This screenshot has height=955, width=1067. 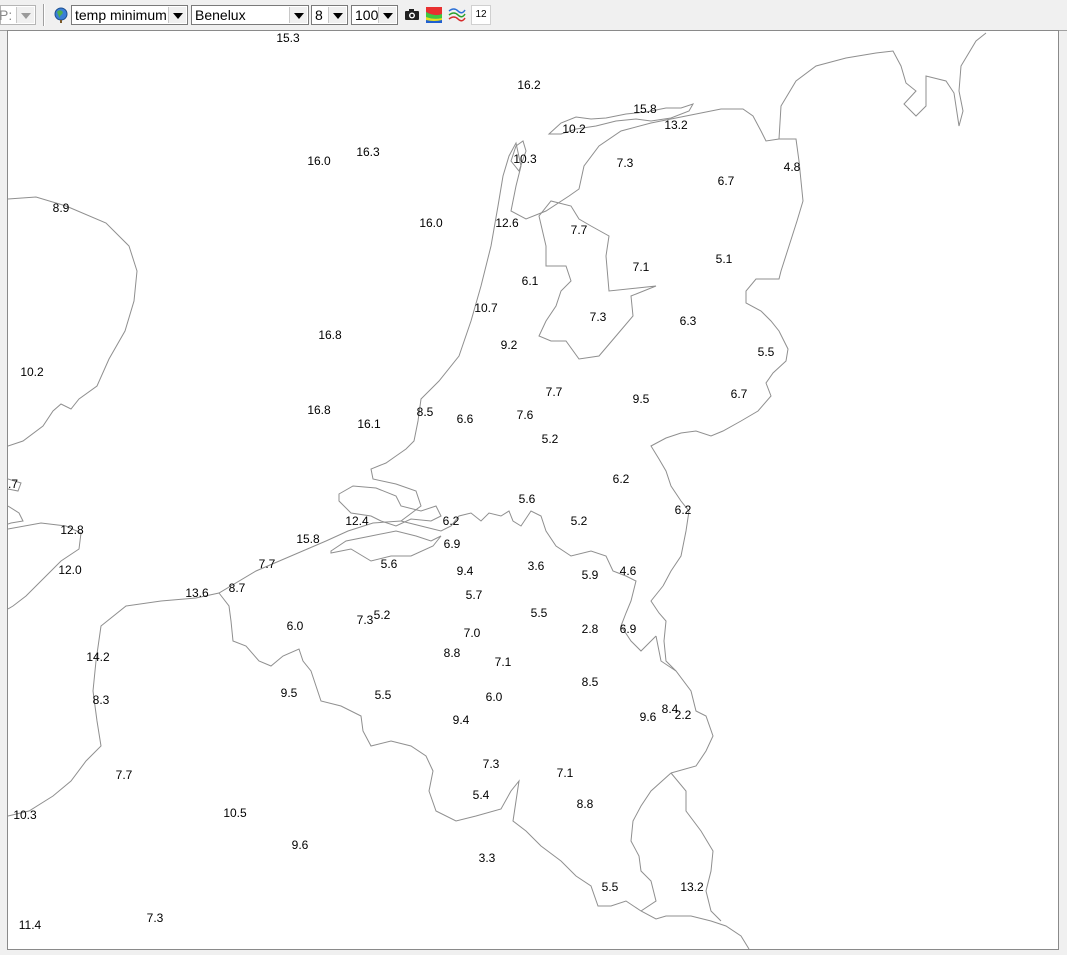 What do you see at coordinates (329, 15) in the screenshot?
I see `level-select: 8` at bounding box center [329, 15].